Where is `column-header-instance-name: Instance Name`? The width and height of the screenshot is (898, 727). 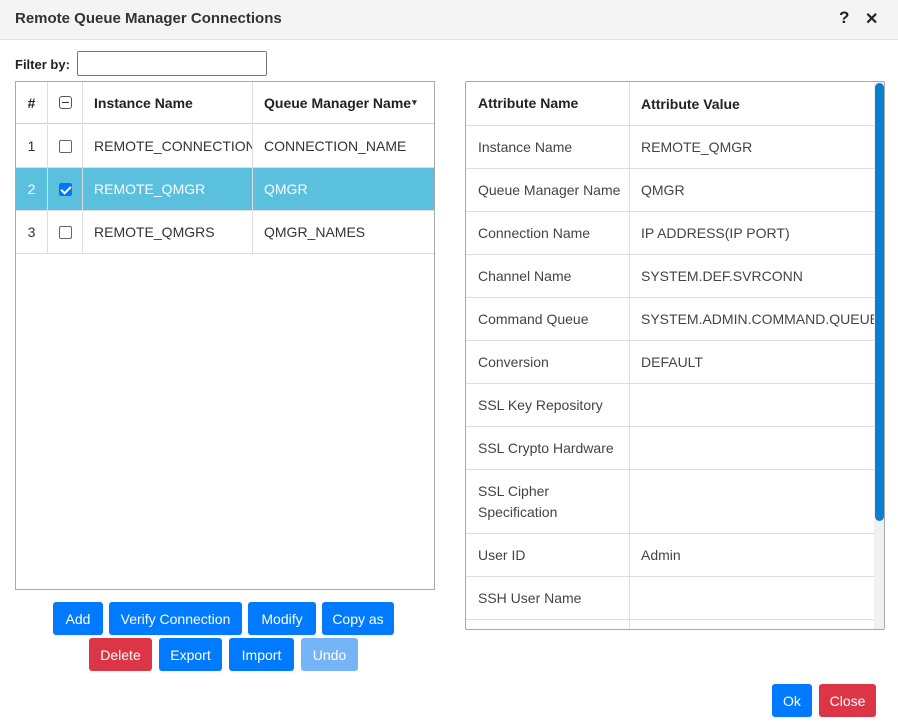 column-header-instance-name: Instance Name is located at coordinates (168, 102).